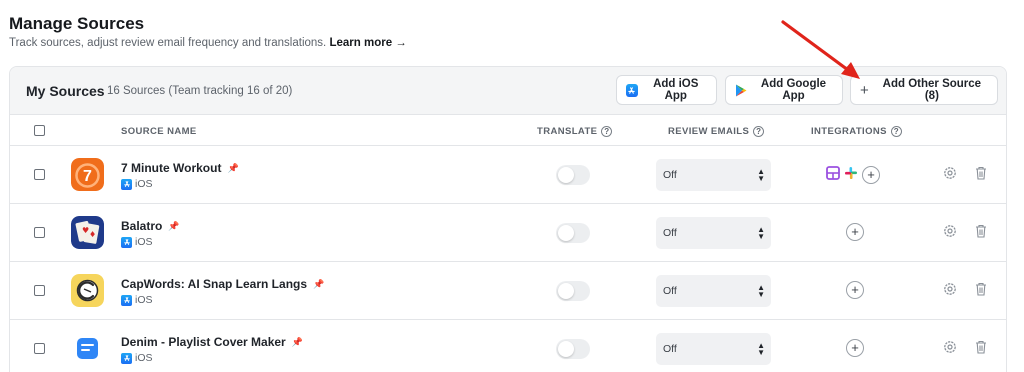 This screenshot has height=372, width=1024. Describe the element at coordinates (864, 90) in the screenshot. I see `plus-icon: +` at that location.